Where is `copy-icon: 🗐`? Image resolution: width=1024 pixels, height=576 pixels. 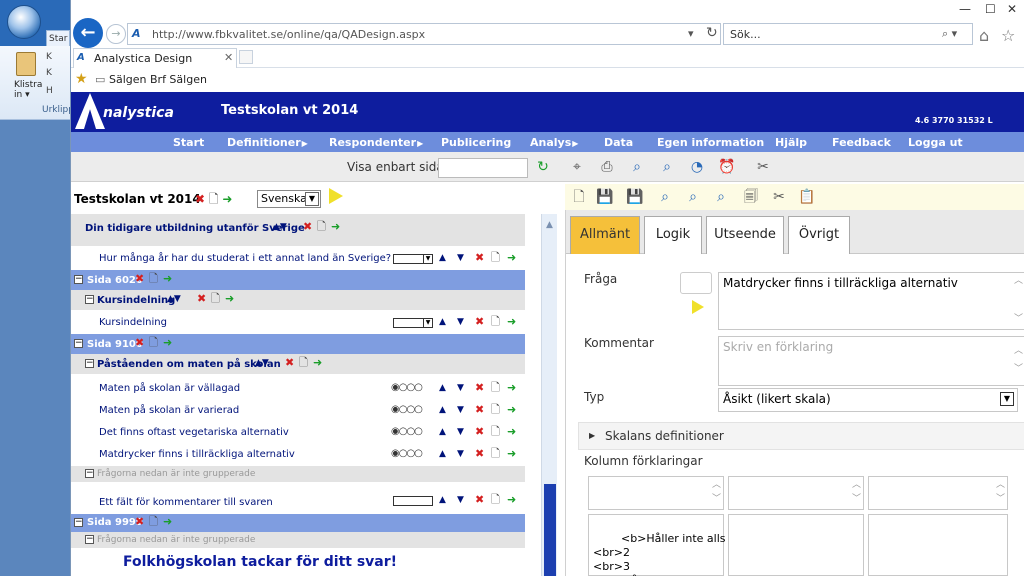 copy-icon: 🗐 is located at coordinates (751, 197).